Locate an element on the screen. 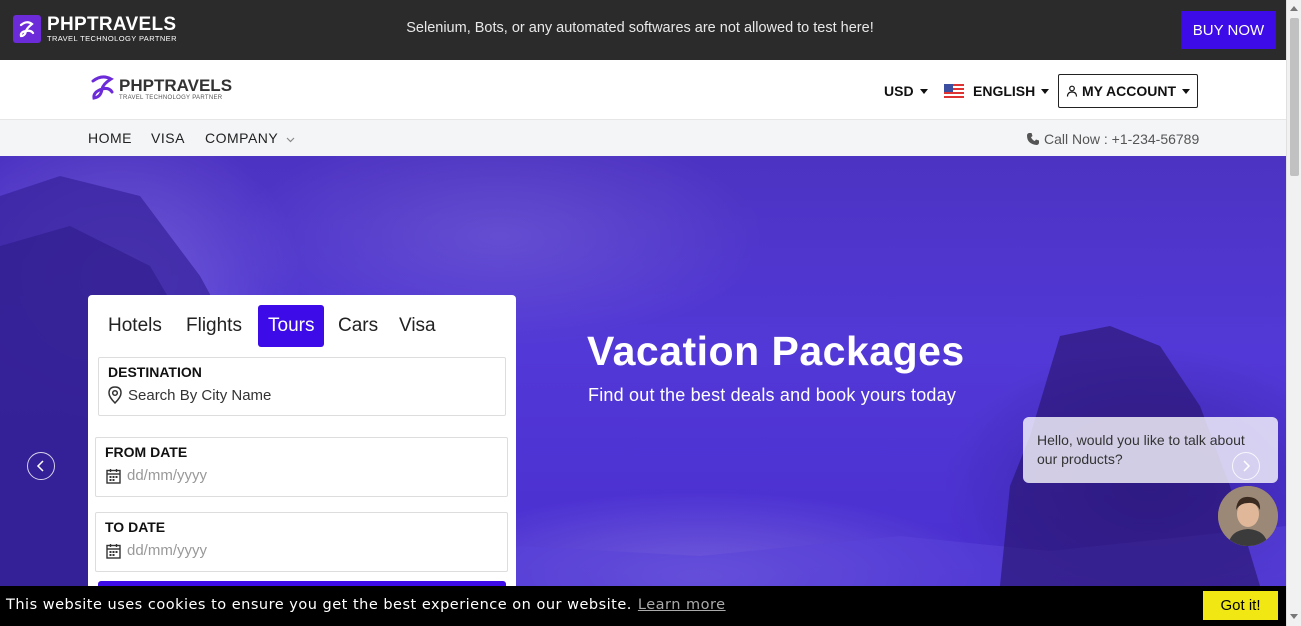 This screenshot has width=1301, height=626. carousel-prev-button is located at coordinates (41, 466).